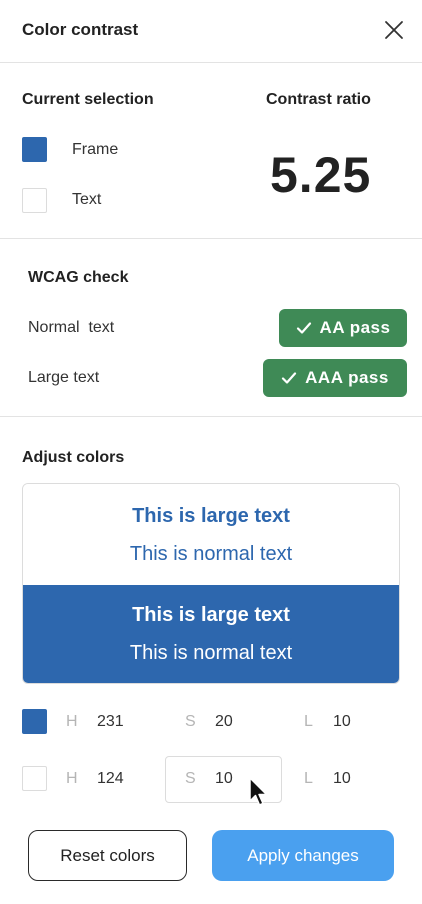 This screenshot has height=904, width=422. Describe the element at coordinates (224, 779) in the screenshot. I see `saturation-input: 10` at that location.